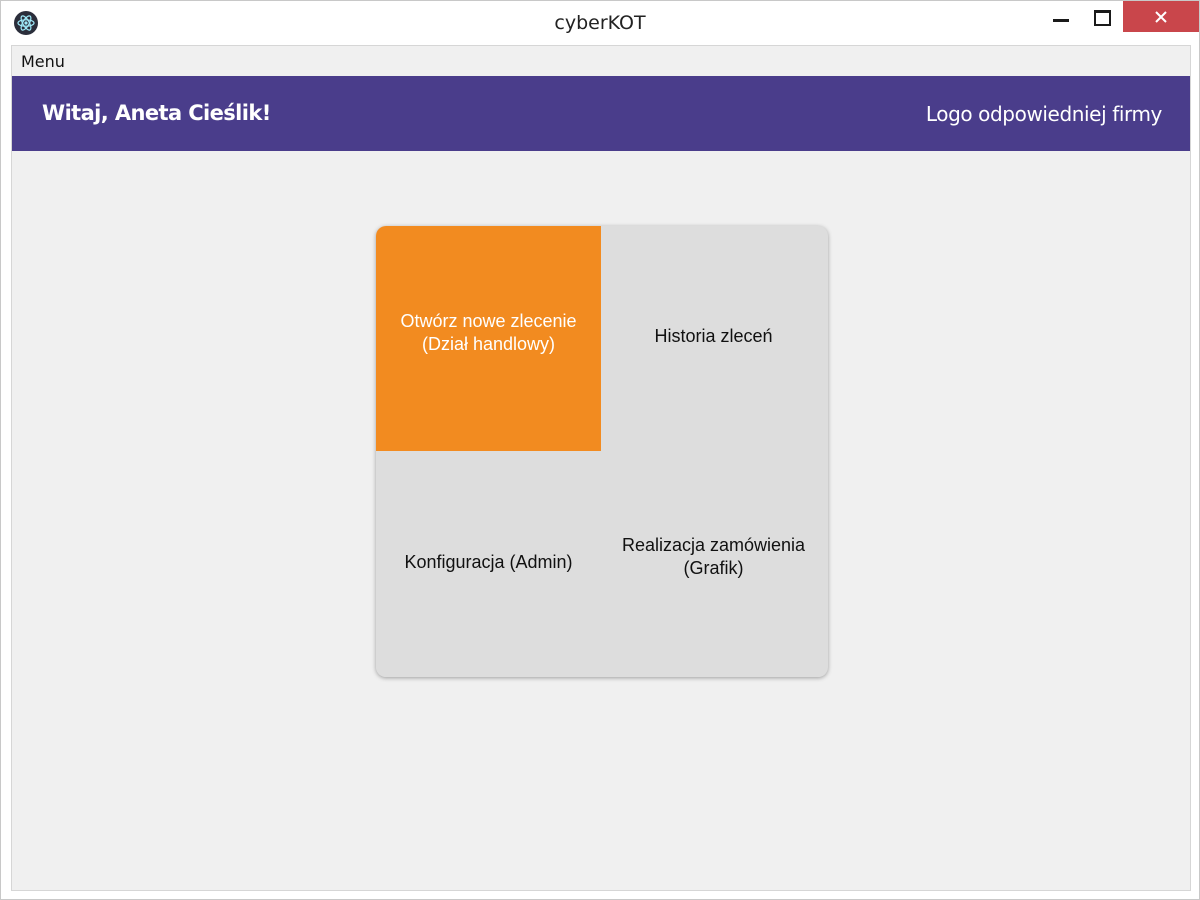  What do you see at coordinates (601, 61) in the screenshot?
I see `menu-bar: Menu` at bounding box center [601, 61].